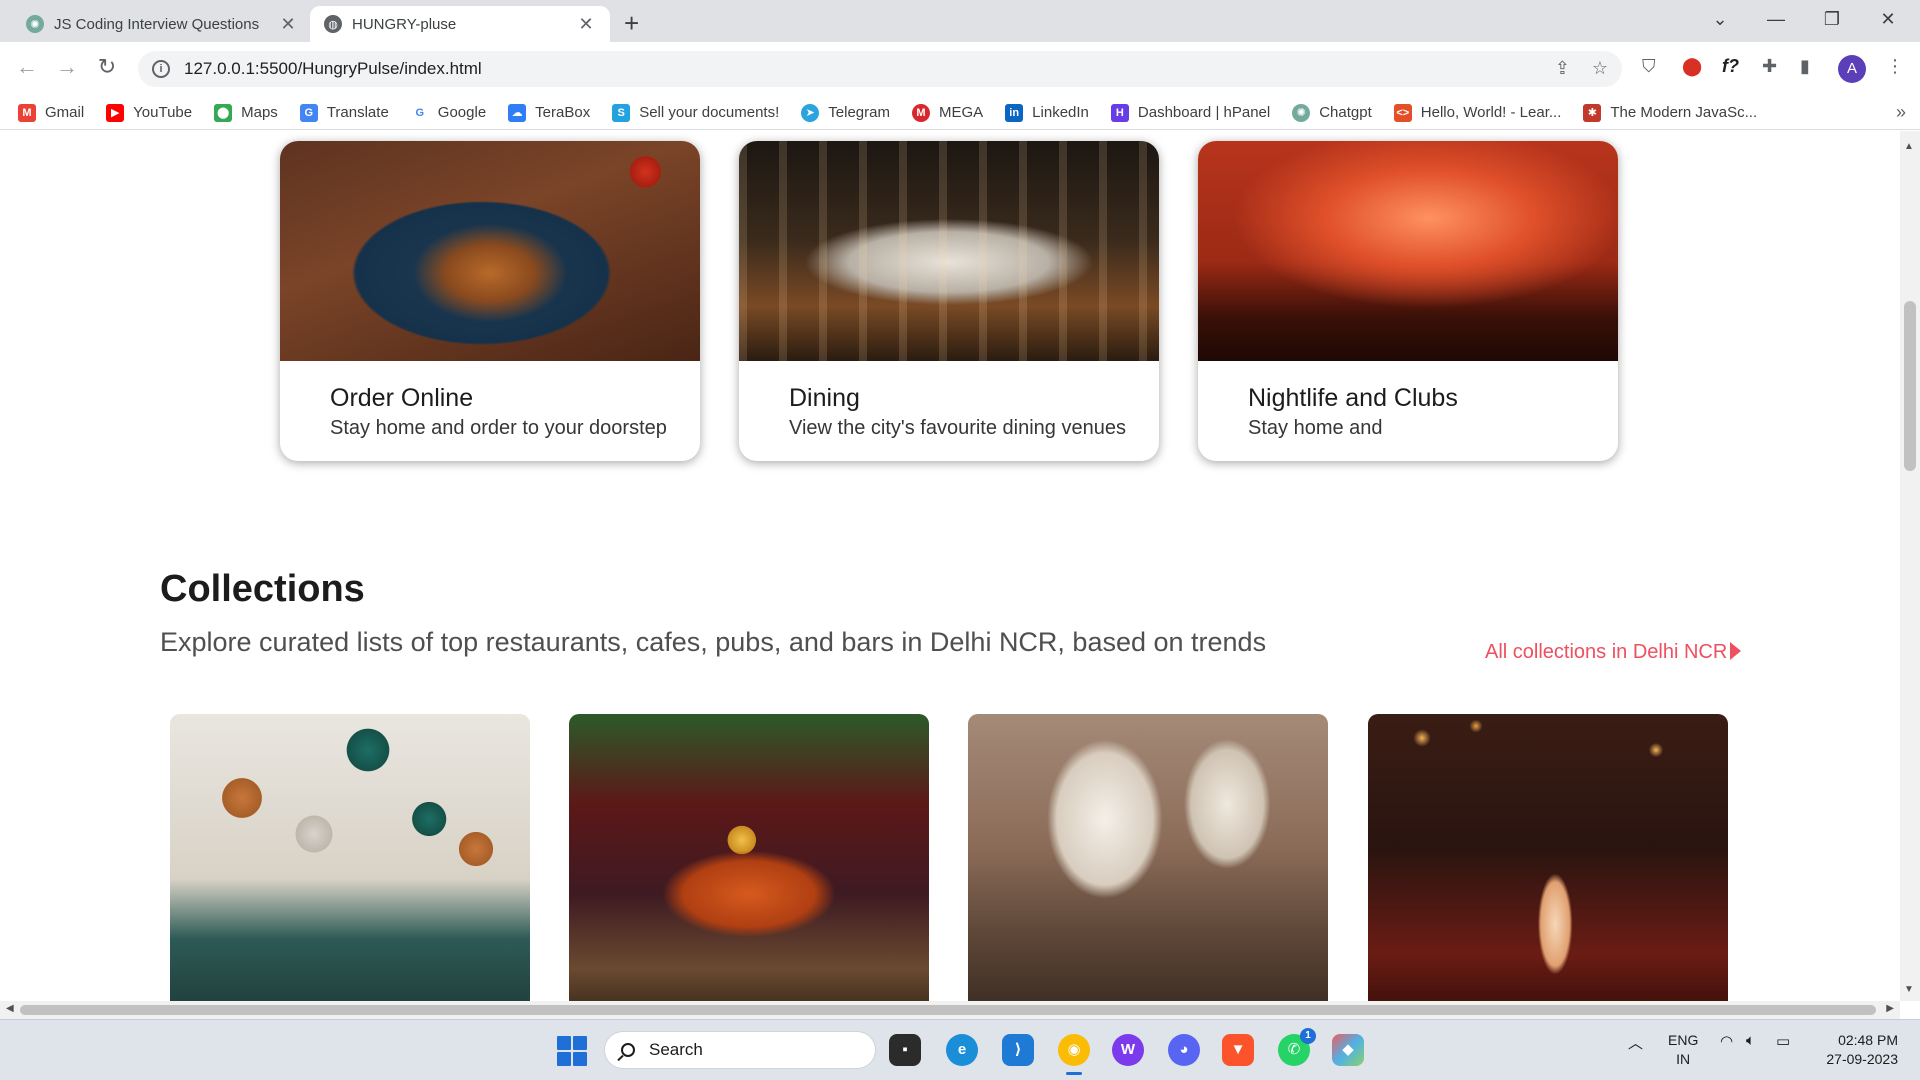  Describe the element at coordinates (246, 112) in the screenshot. I see `bookmark-maps: ⬤ Maps` at that location.